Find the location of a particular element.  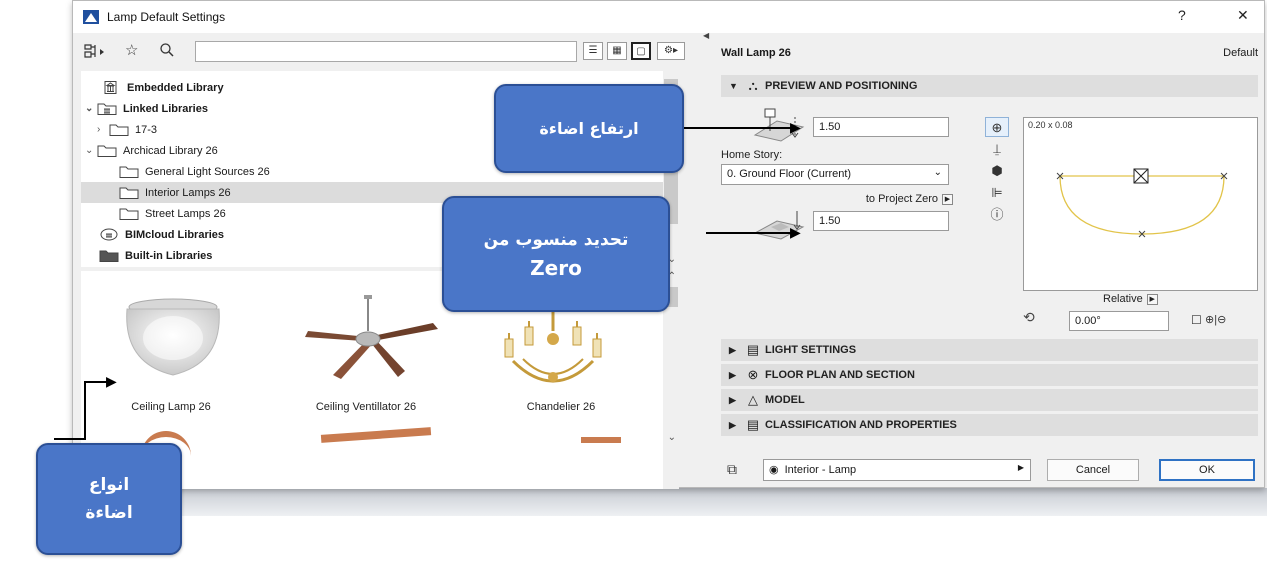

home-story-value: 0. Ground Floor (Current) is located at coordinates (789, 174).